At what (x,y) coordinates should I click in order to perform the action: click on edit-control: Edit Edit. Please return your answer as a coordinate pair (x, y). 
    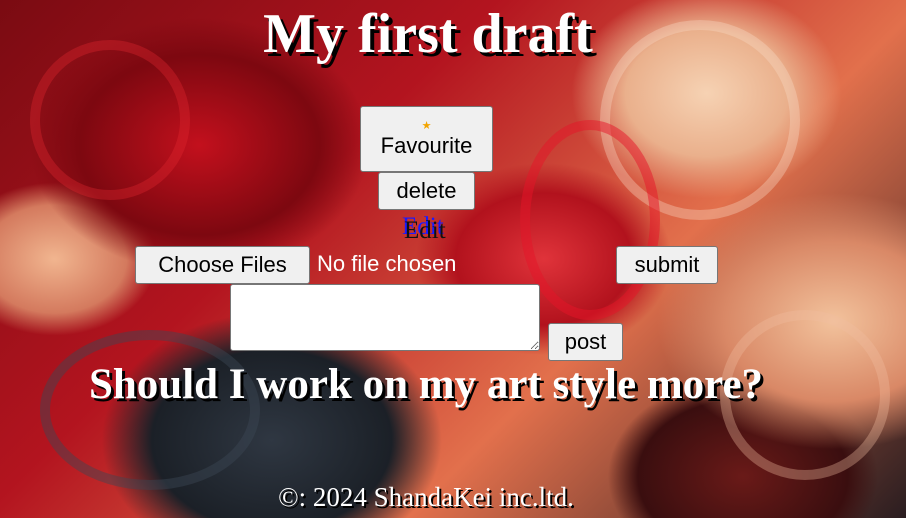
    Looking at the image, I should click on (430, 230).